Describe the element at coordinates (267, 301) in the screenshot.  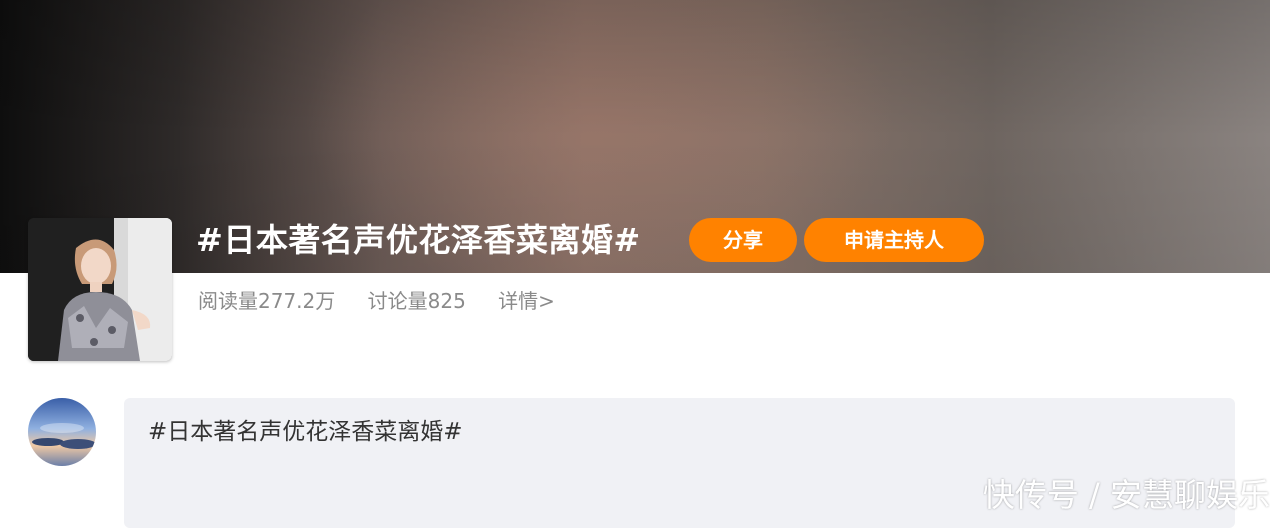
I see `read-count: 阅读量277.2万` at that location.